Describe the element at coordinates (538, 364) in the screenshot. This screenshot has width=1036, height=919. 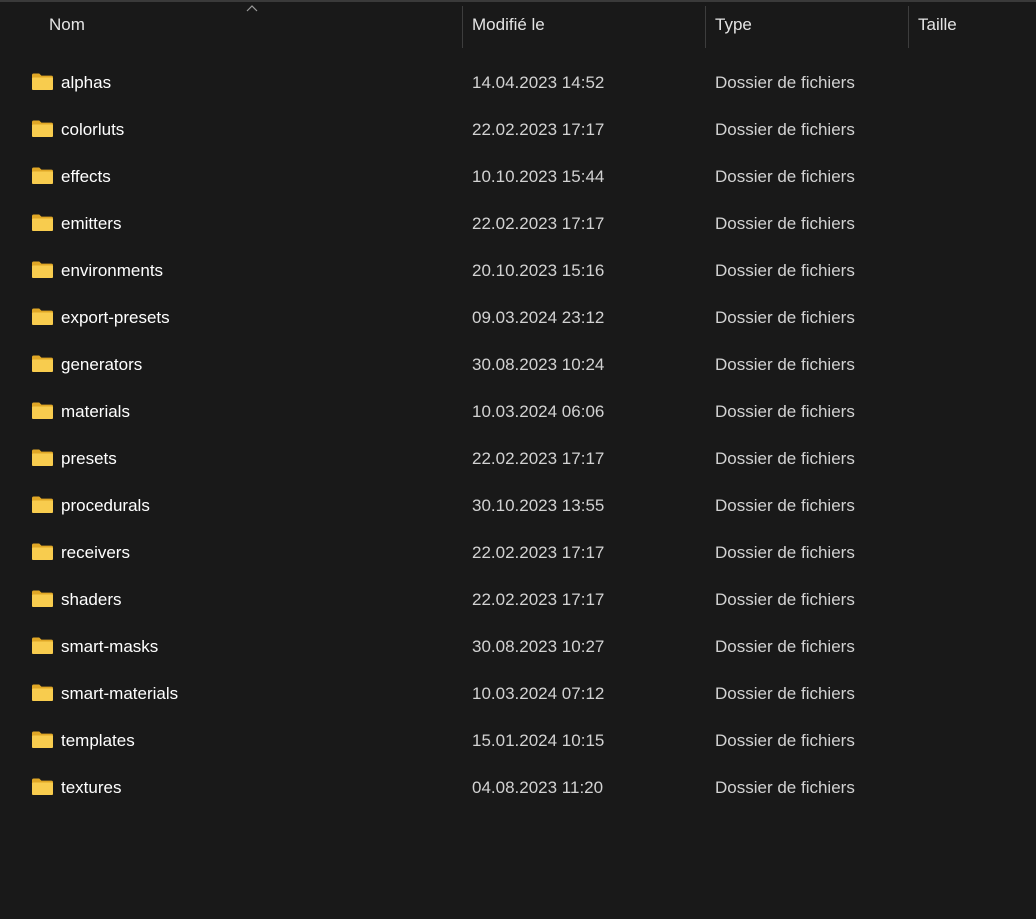
I see `file-modified-date: 30.08.2023 10:24` at that location.